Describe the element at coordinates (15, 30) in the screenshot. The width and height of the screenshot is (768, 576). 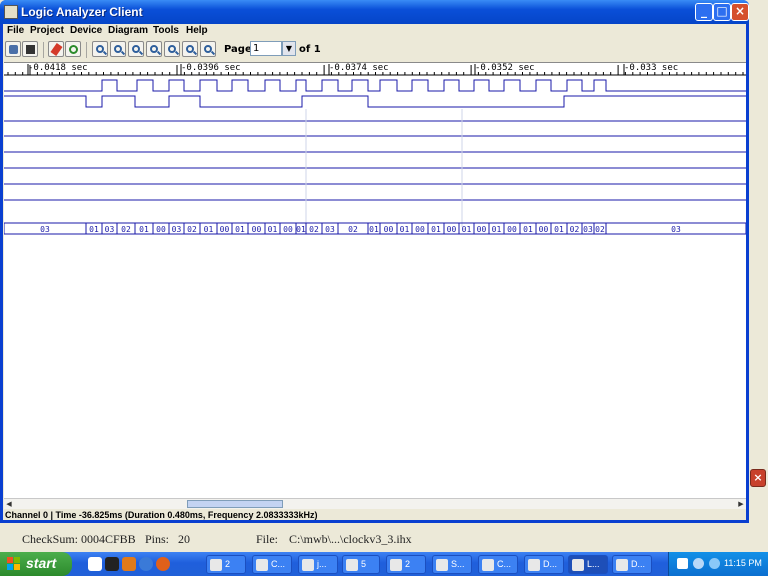
I see `menu-file: File` at that location.